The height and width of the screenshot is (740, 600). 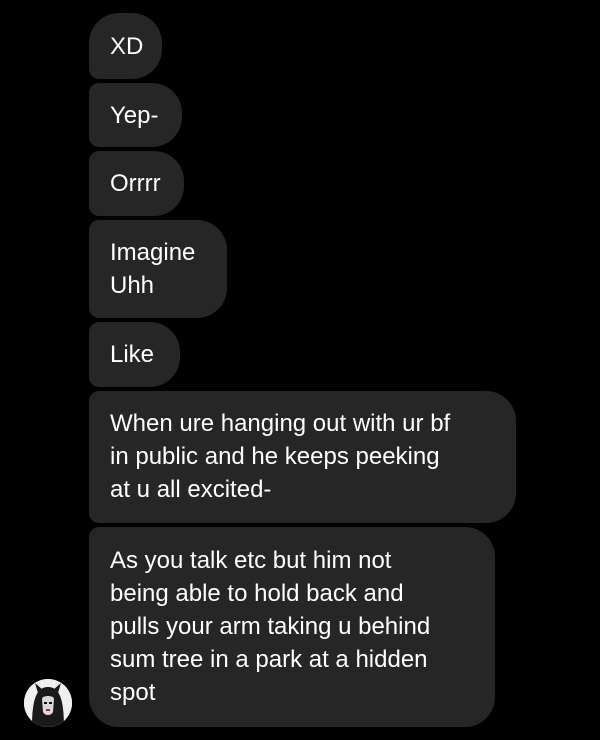 What do you see at coordinates (133, 692) in the screenshot?
I see `message-text: spot` at bounding box center [133, 692].